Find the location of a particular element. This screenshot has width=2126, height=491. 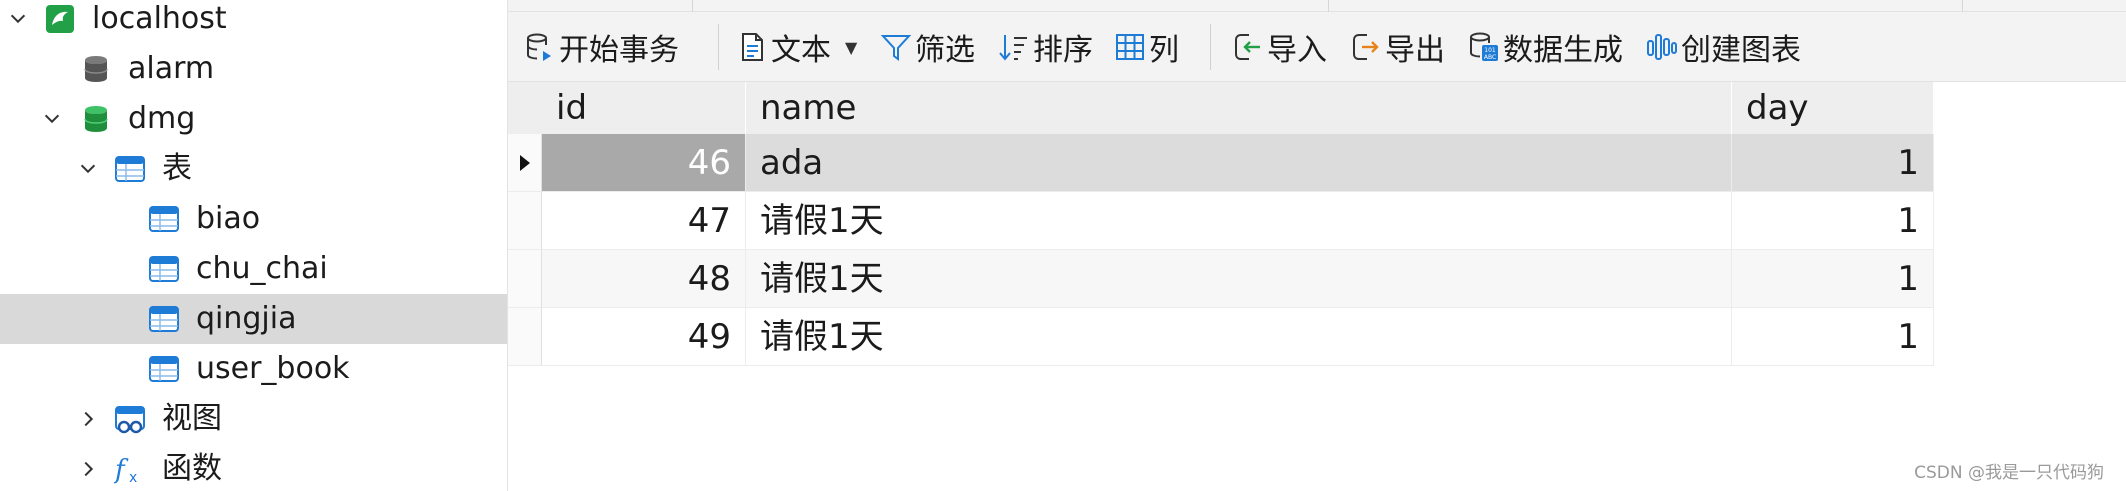

columns-icon is located at coordinates (1130, 47).